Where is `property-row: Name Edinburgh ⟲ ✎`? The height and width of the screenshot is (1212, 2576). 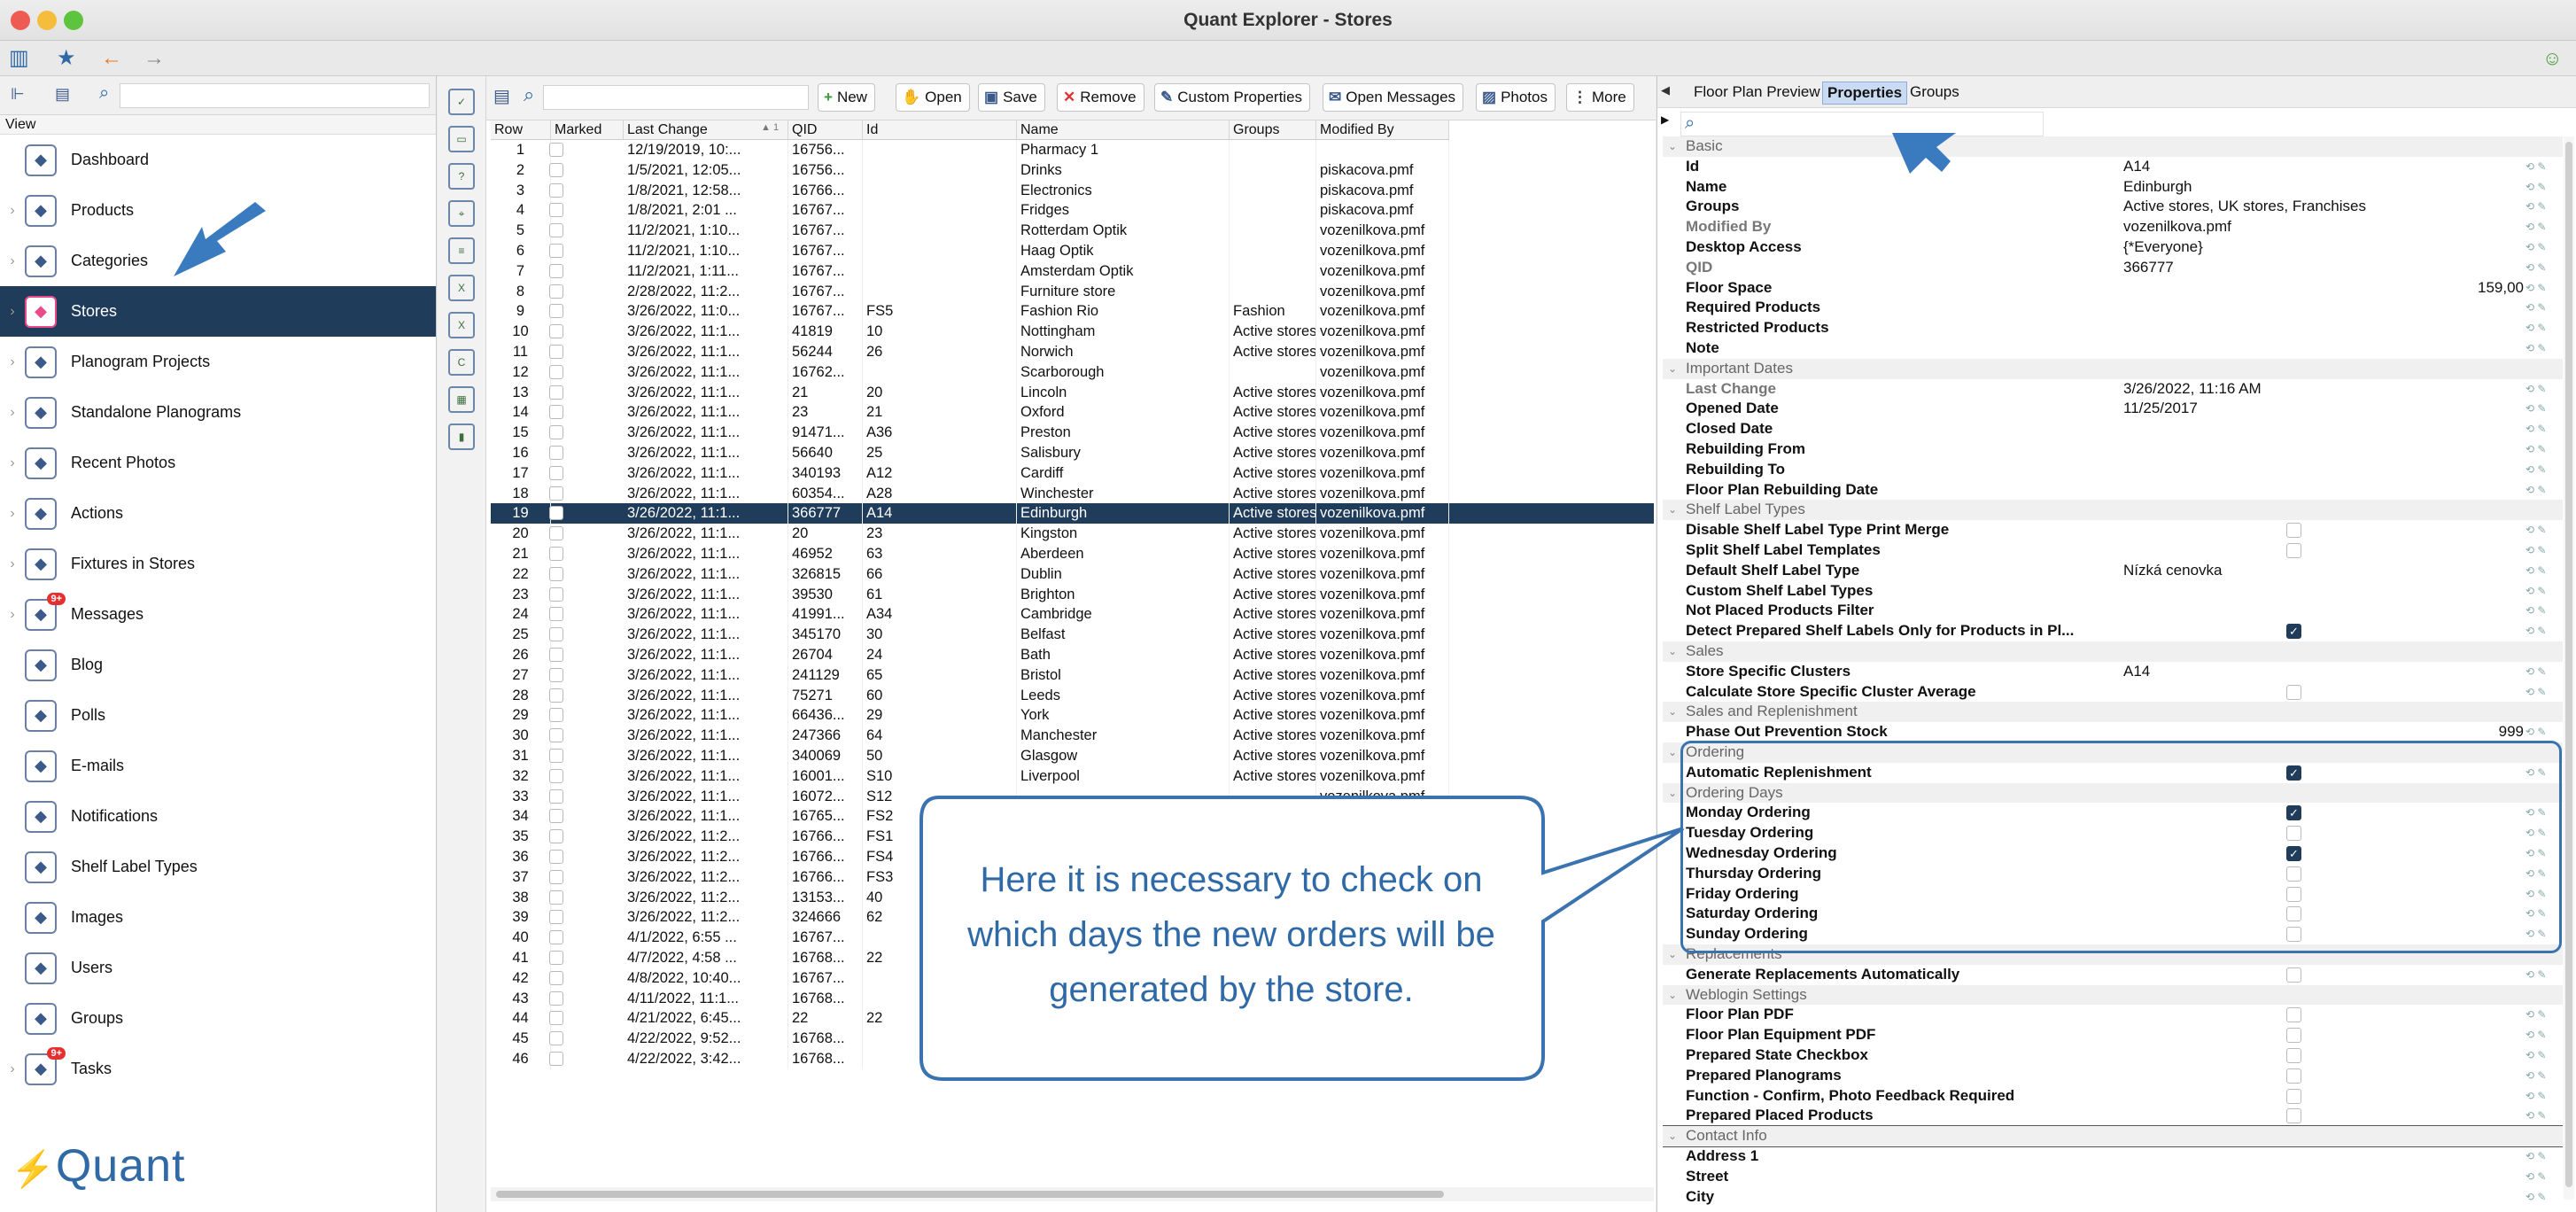 property-row: Name Edinburgh ⟲ ✎ is located at coordinates (2113, 187).